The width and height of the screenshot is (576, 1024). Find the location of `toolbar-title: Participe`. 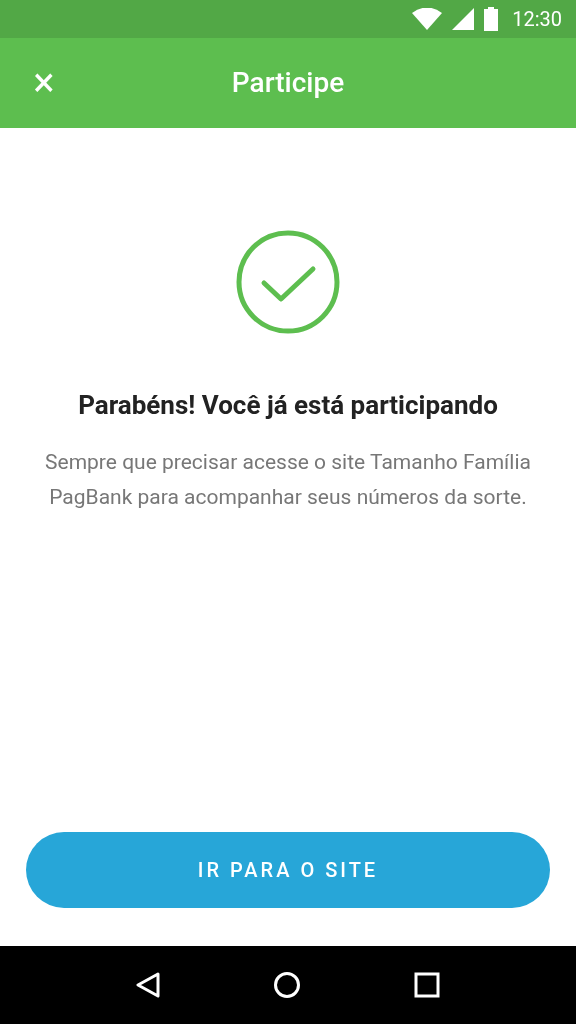

toolbar-title: Participe is located at coordinates (288, 83).